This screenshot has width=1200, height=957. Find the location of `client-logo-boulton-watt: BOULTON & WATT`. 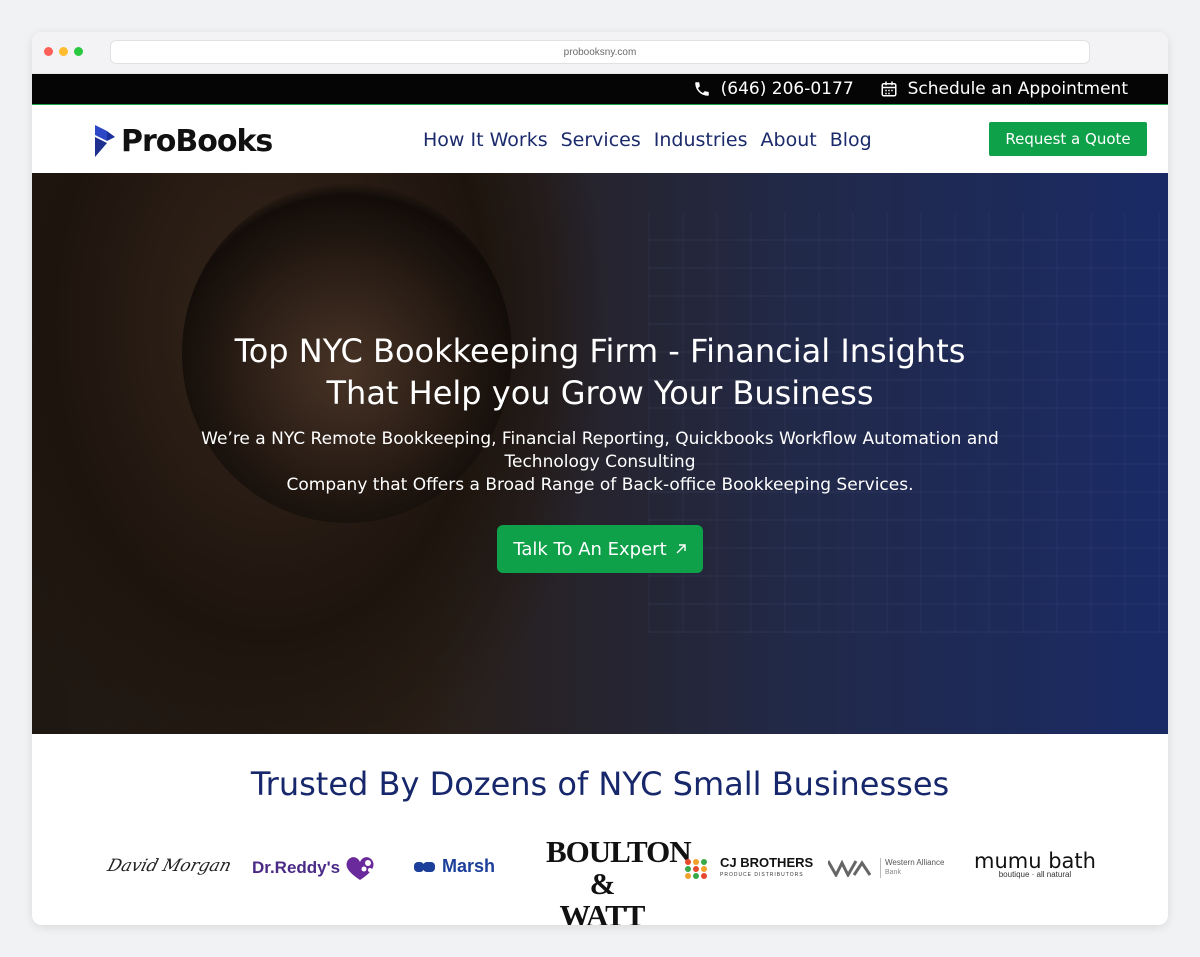

client-logo-boulton-watt: BOULTON & WATT is located at coordinates (619, 880).